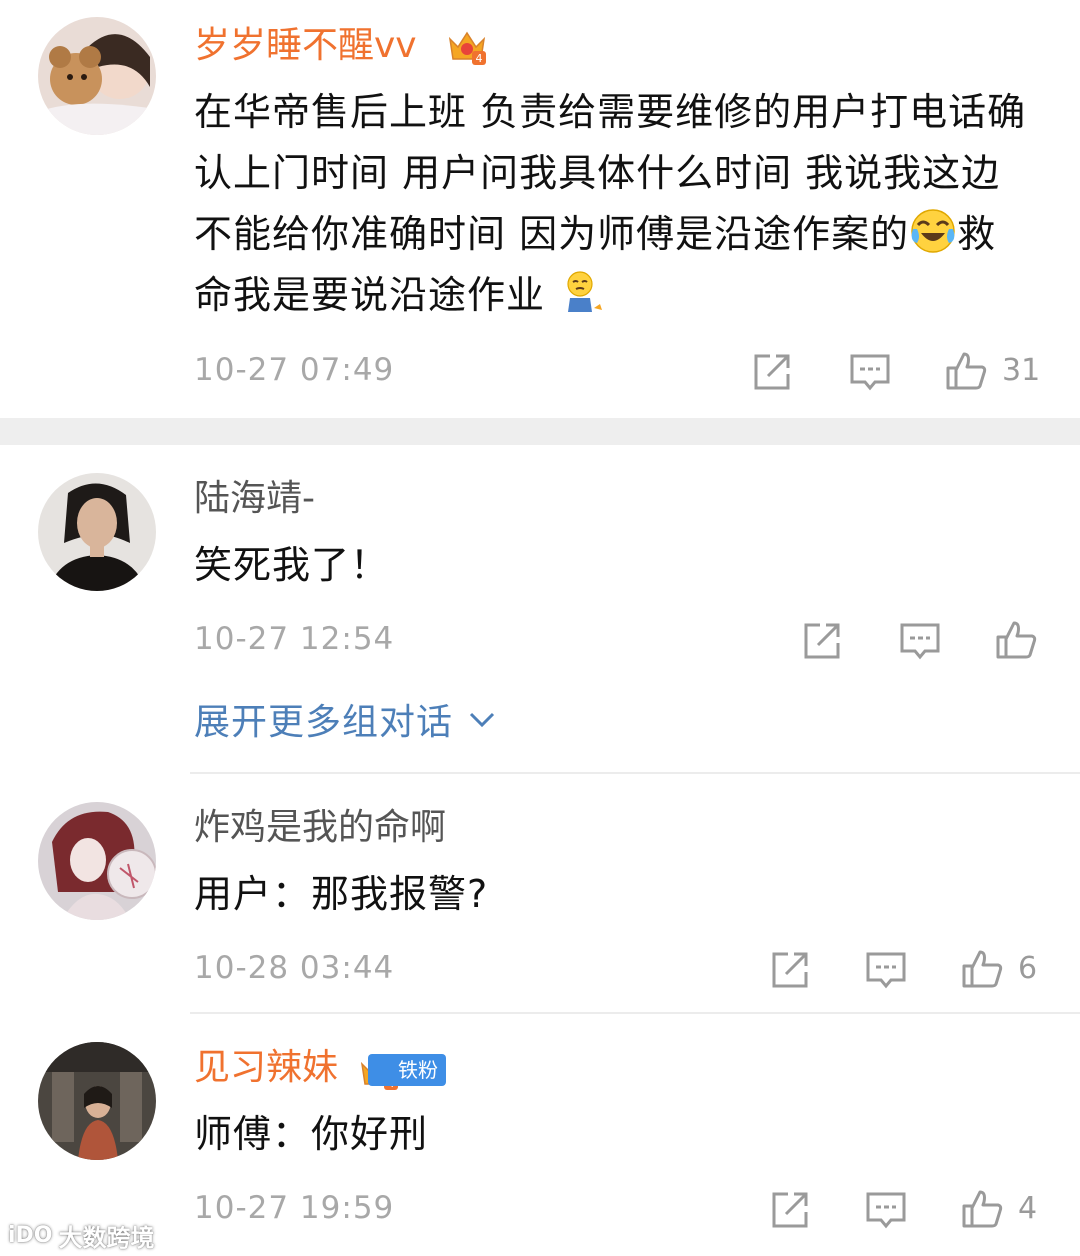 The width and height of the screenshot is (1080, 1256). I want to click on like-count: 4, so click(1028, 1208).